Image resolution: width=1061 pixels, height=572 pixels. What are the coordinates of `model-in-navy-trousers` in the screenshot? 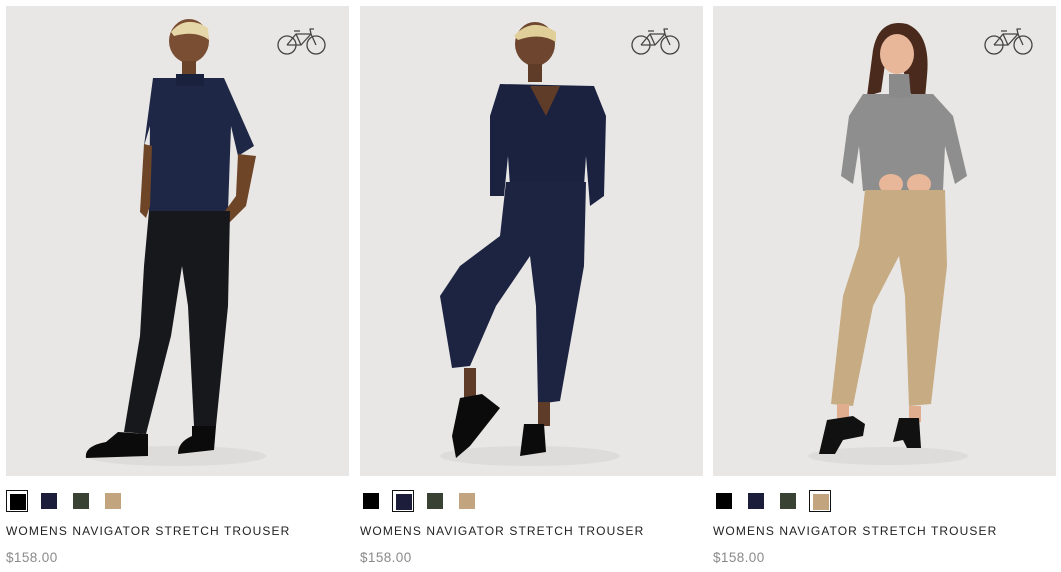 It's located at (530, 244).